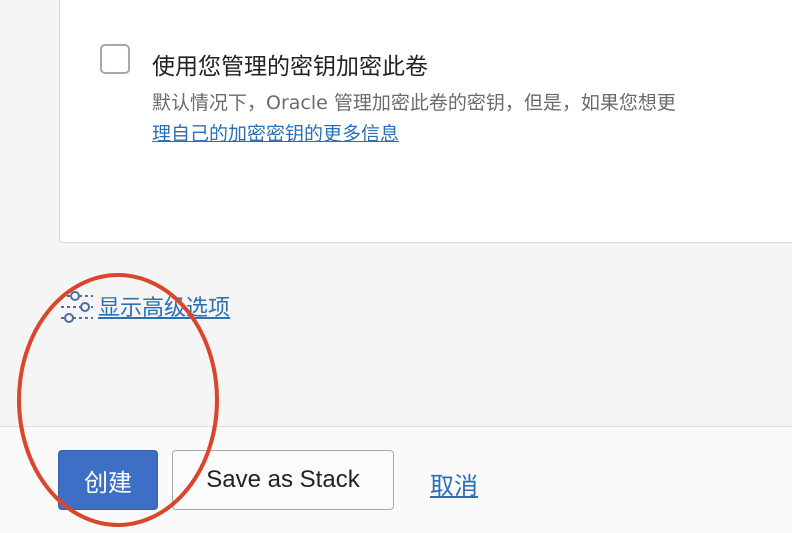 The height and width of the screenshot is (533, 792). Describe the element at coordinates (164, 308) in the screenshot. I see `show-advanced-options-label: 显示高级选项` at that location.